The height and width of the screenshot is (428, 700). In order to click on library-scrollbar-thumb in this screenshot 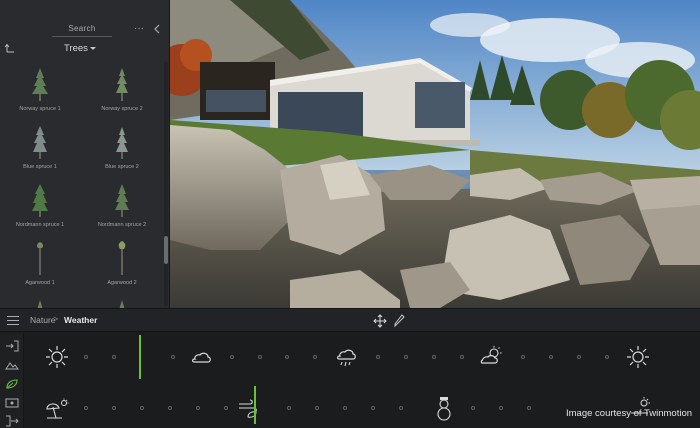, I will do `click(166, 250)`.